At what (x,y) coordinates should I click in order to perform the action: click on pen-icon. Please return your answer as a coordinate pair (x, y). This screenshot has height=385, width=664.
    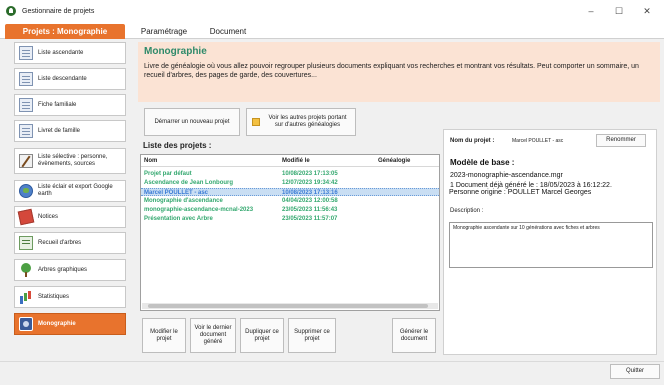
    Looking at the image, I should click on (26, 161).